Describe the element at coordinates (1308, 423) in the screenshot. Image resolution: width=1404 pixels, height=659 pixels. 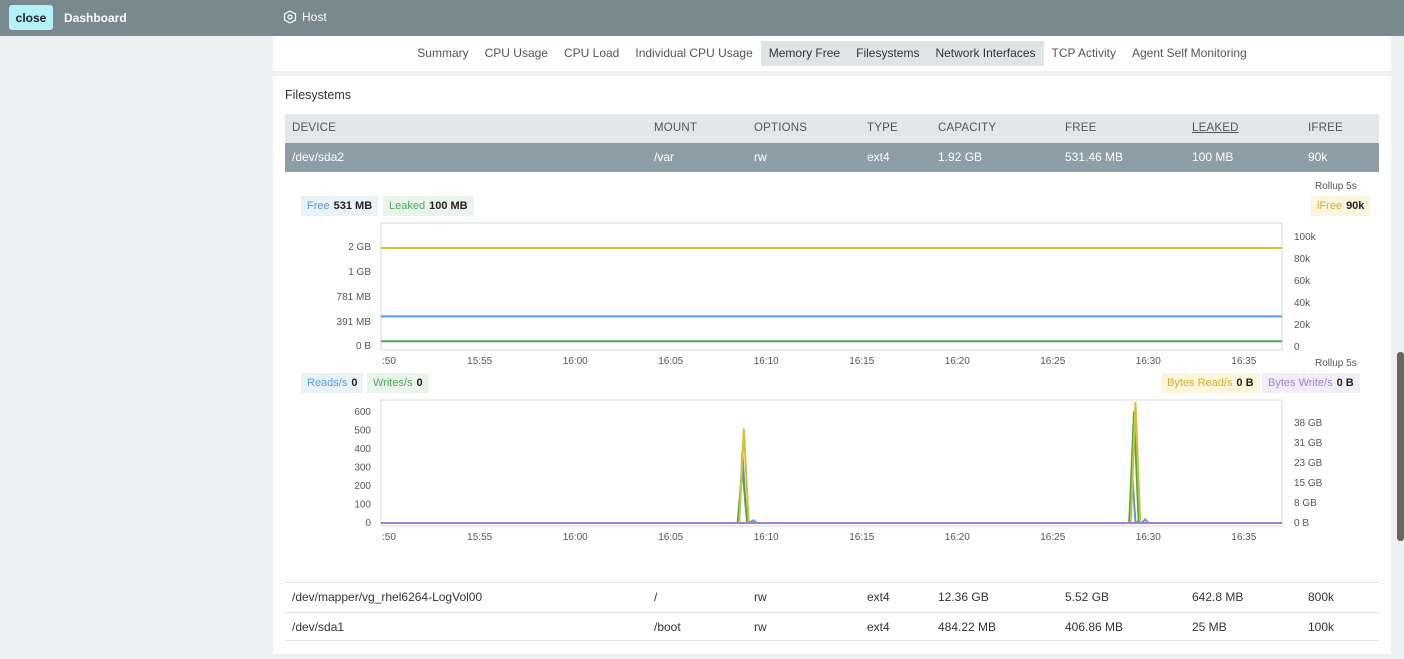
I see `chart2-y-right-tick: 38 GB` at that location.